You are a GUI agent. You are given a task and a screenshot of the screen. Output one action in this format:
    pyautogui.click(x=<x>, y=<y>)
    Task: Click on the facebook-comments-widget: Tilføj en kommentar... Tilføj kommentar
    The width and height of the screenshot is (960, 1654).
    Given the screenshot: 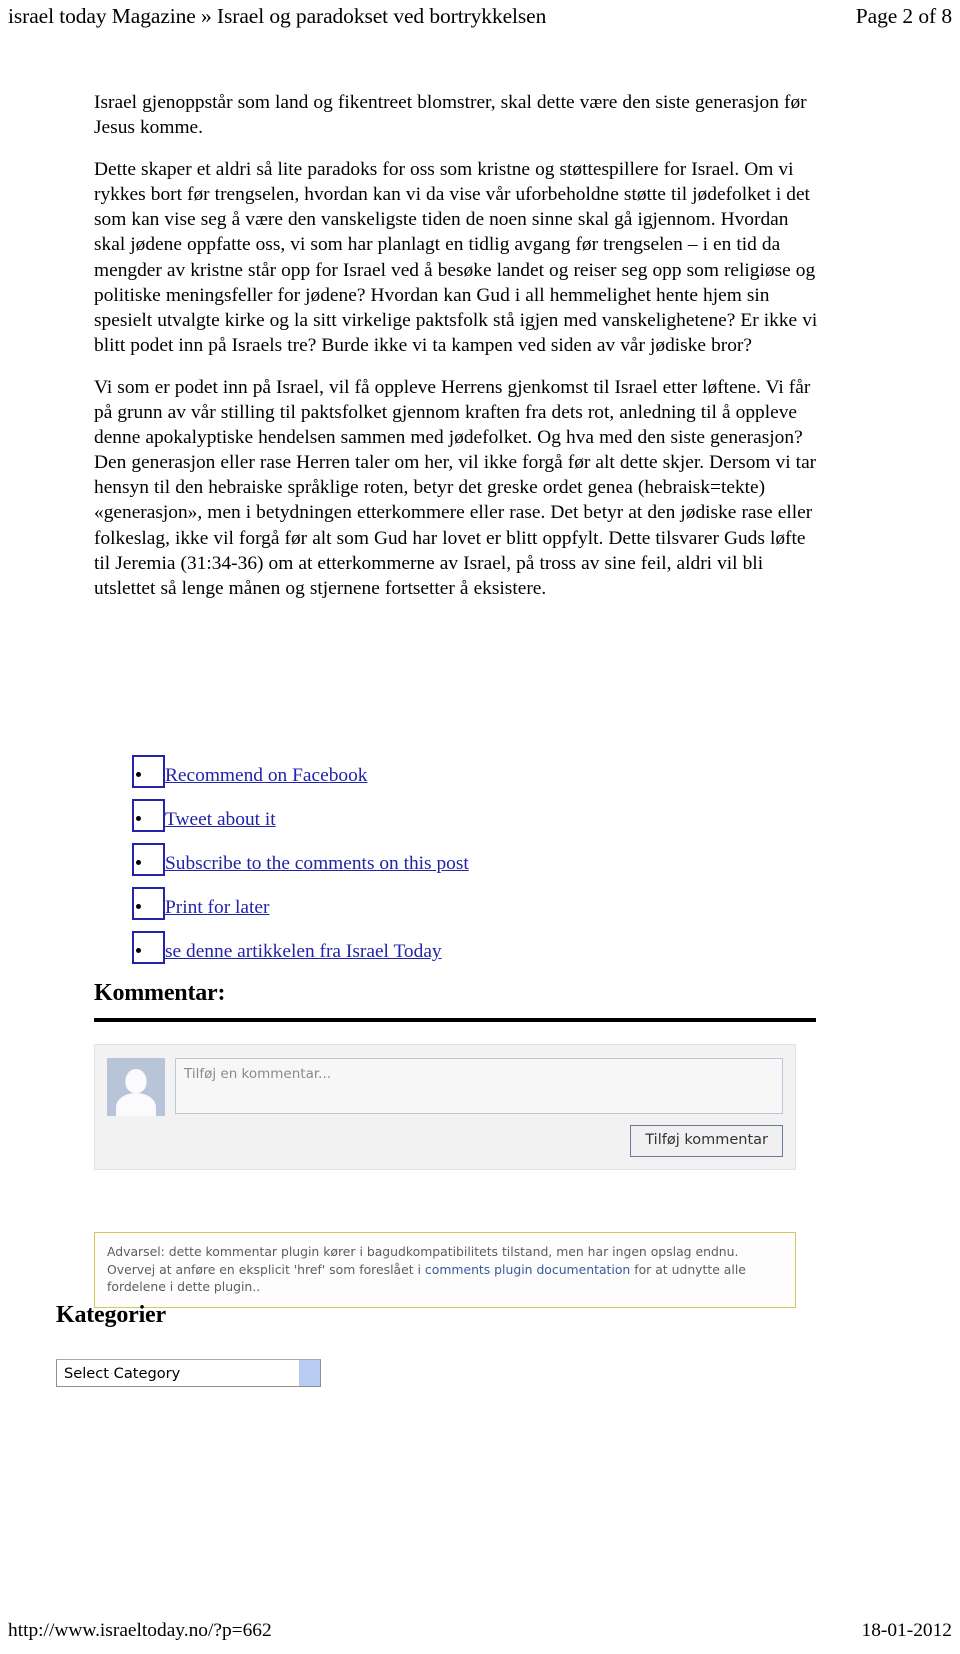 What is the action you would take?
    pyautogui.click(x=445, y=1107)
    